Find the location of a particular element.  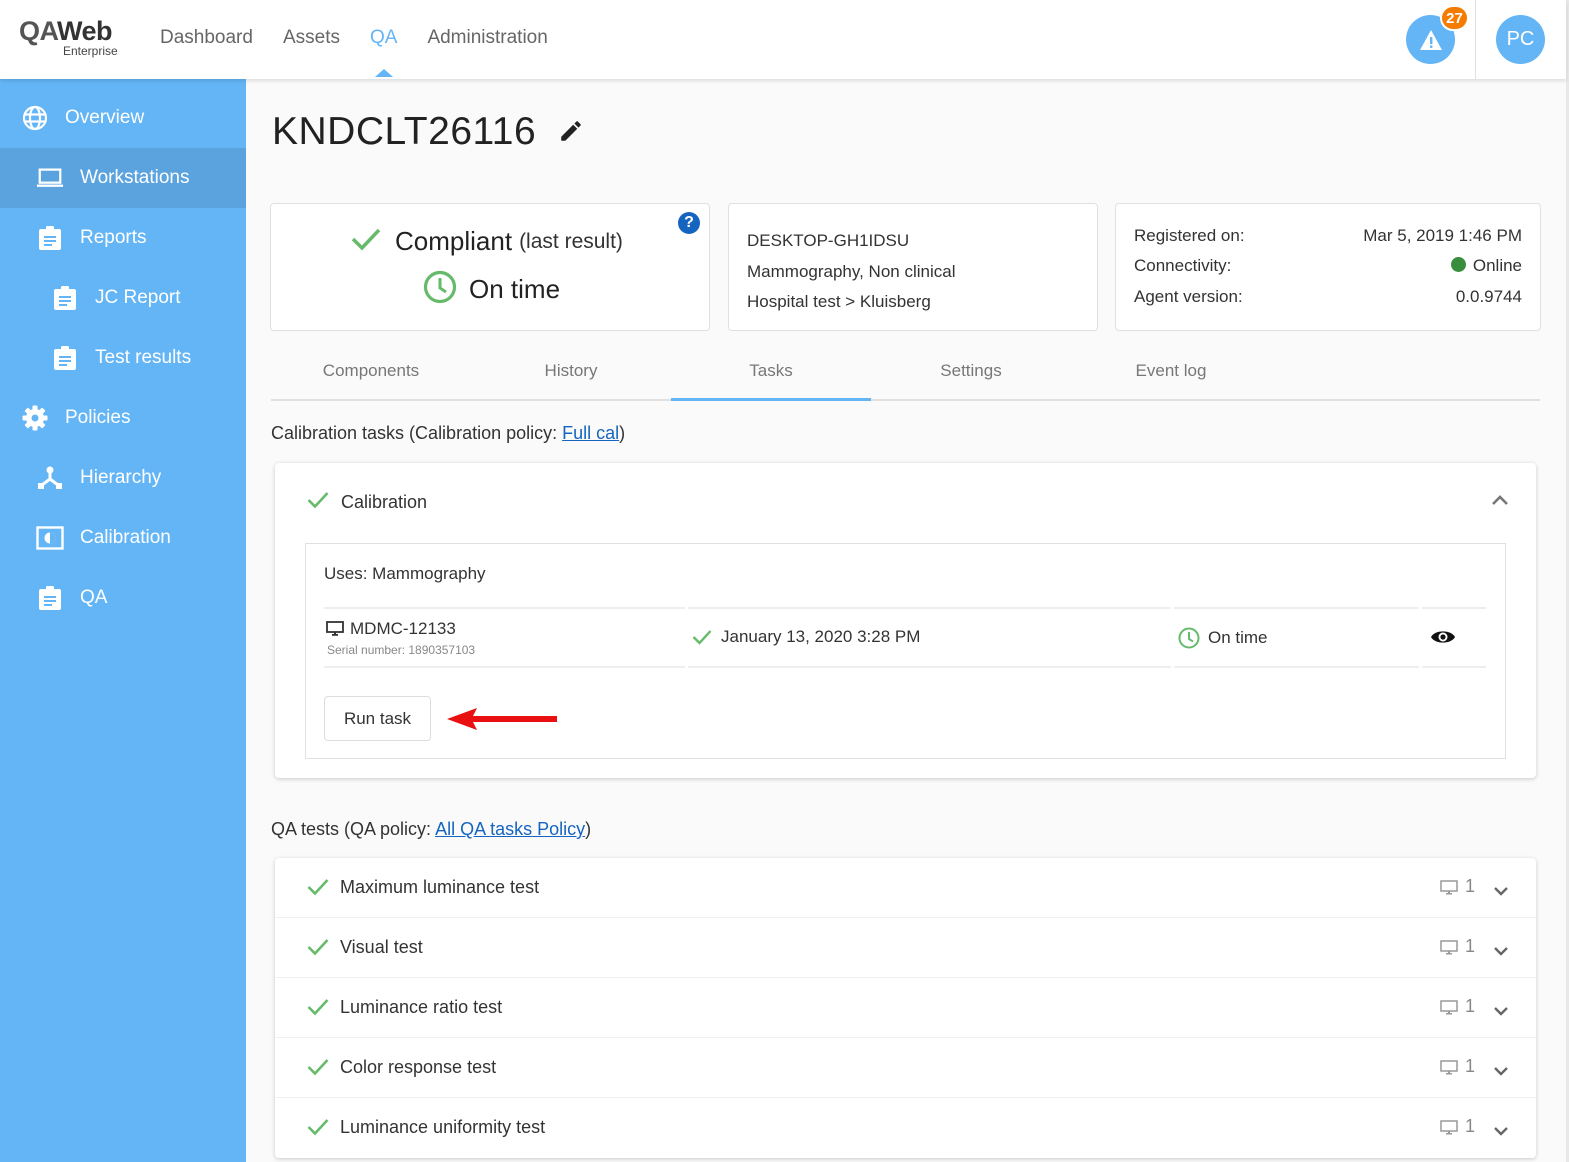

sidebar-label: Calibration is located at coordinates (125, 537).